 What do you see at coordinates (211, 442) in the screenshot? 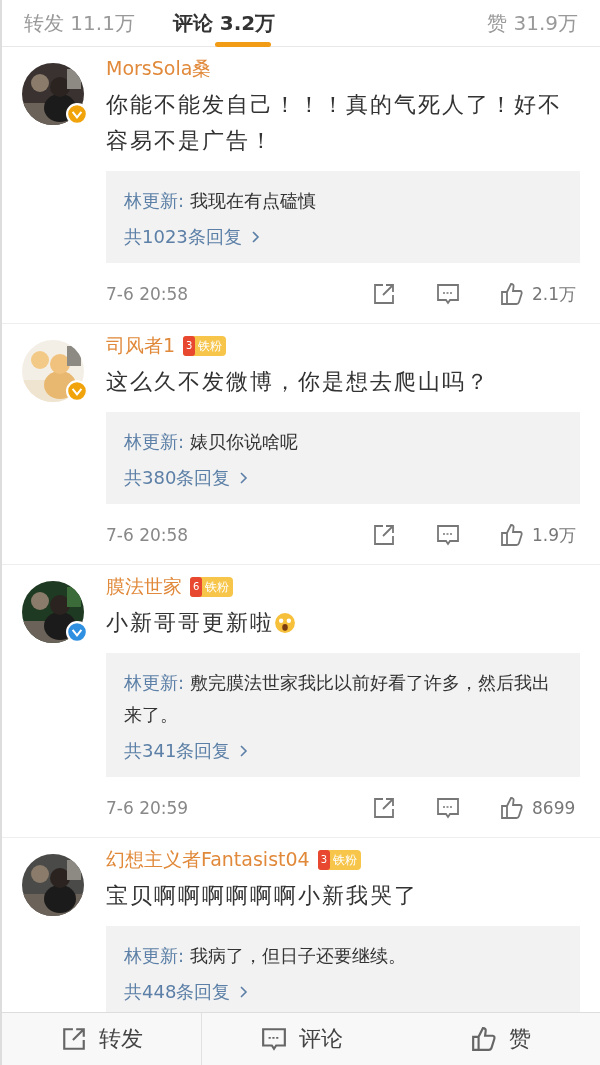
I see `reply-text: 林更新: 婊贝你说啥呢` at bounding box center [211, 442].